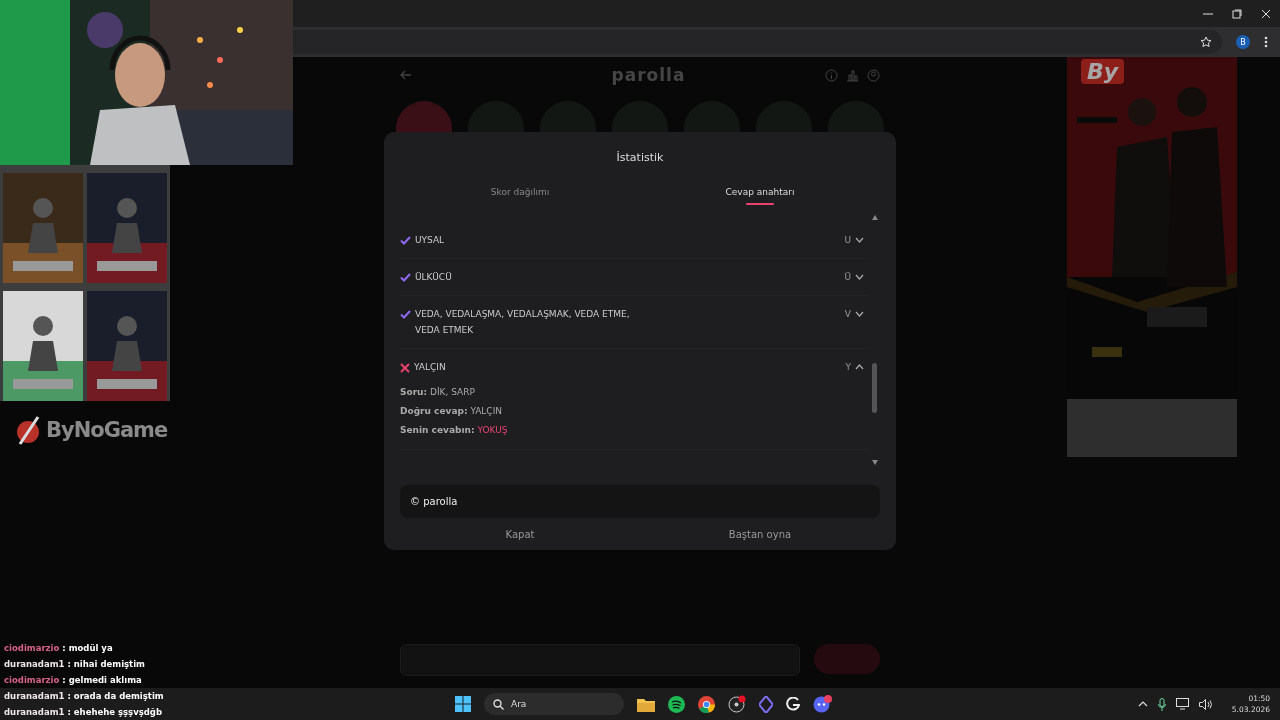 Image resolution: width=1280 pixels, height=720 pixels. Describe the element at coordinates (766, 704) in the screenshot. I see `diamond-app-icon` at that location.